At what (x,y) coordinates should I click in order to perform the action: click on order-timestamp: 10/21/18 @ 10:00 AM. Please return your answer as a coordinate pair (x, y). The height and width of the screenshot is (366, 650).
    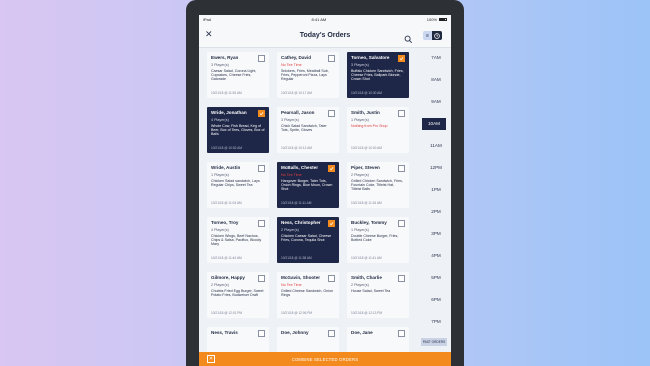
    Looking at the image, I should click on (366, 148).